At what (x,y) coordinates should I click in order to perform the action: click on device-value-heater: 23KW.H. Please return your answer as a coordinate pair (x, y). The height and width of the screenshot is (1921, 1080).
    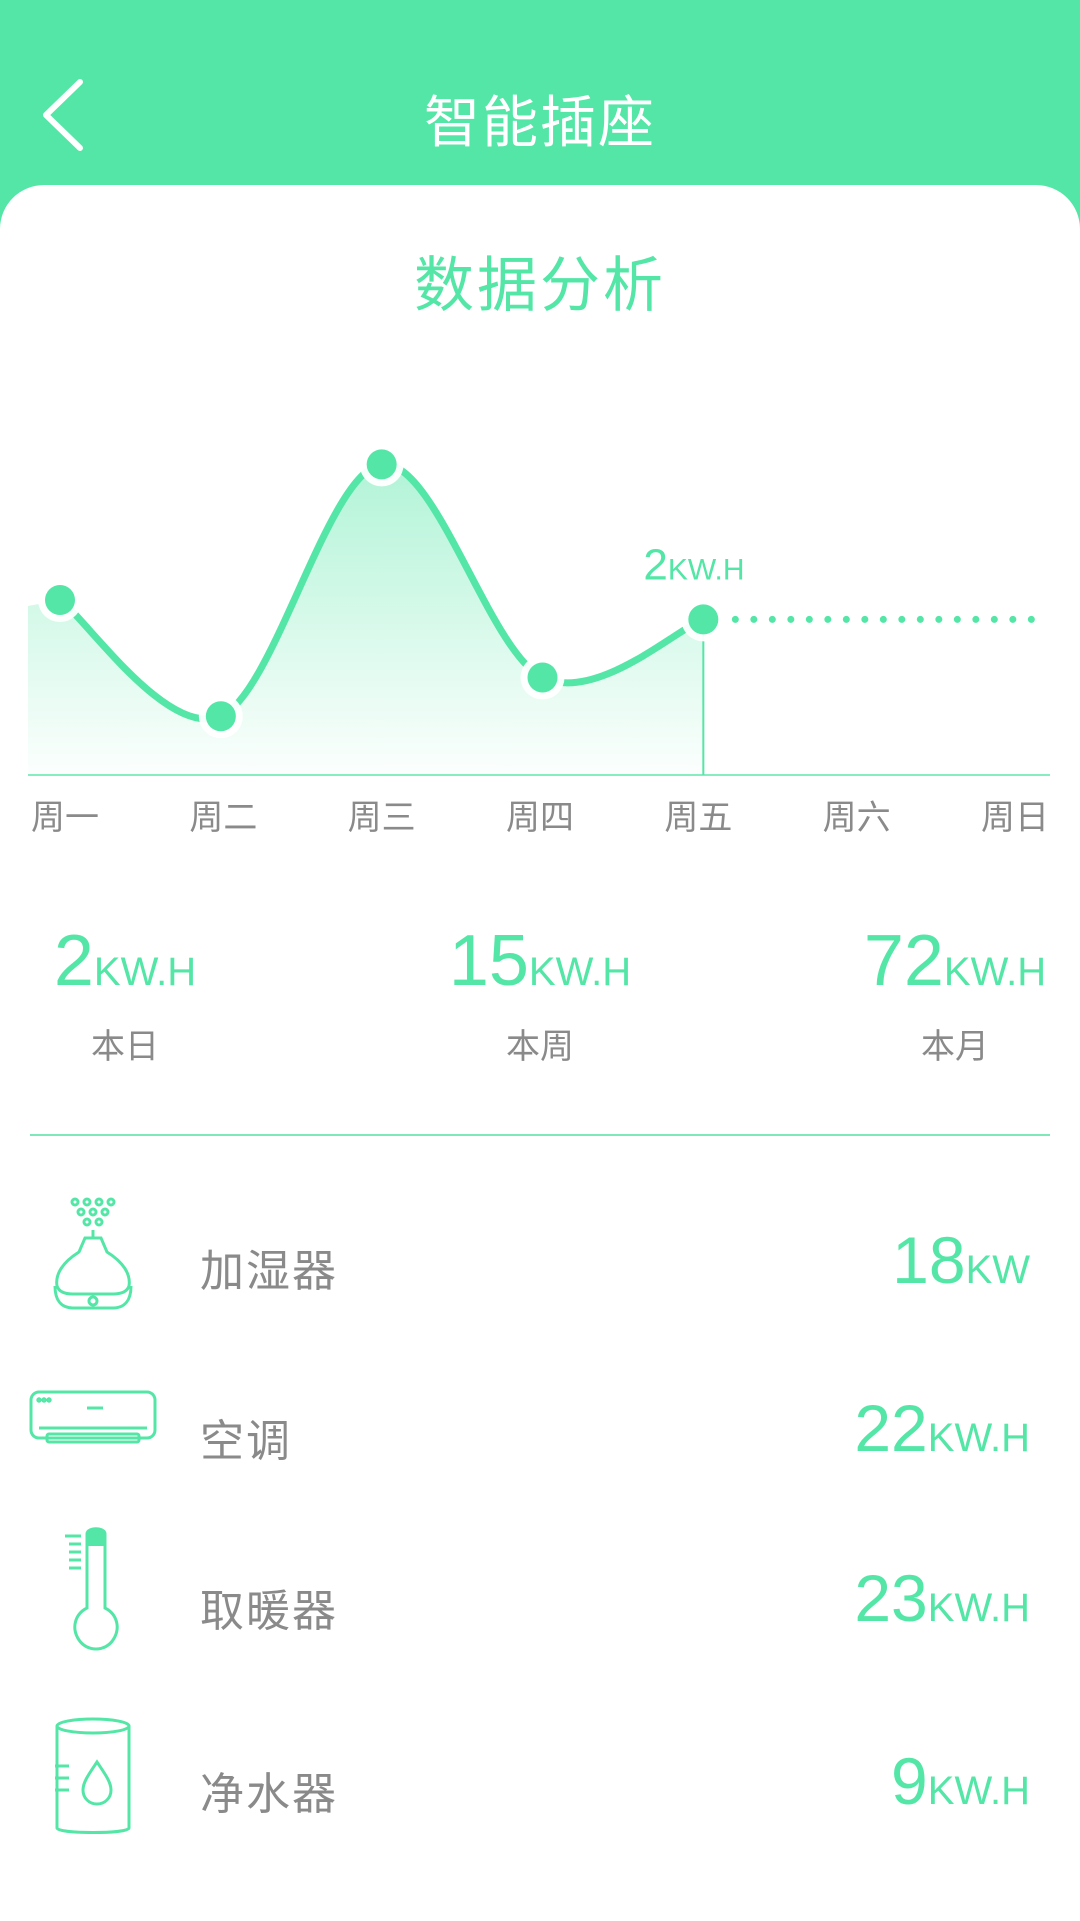
    Looking at the image, I should click on (942, 1598).